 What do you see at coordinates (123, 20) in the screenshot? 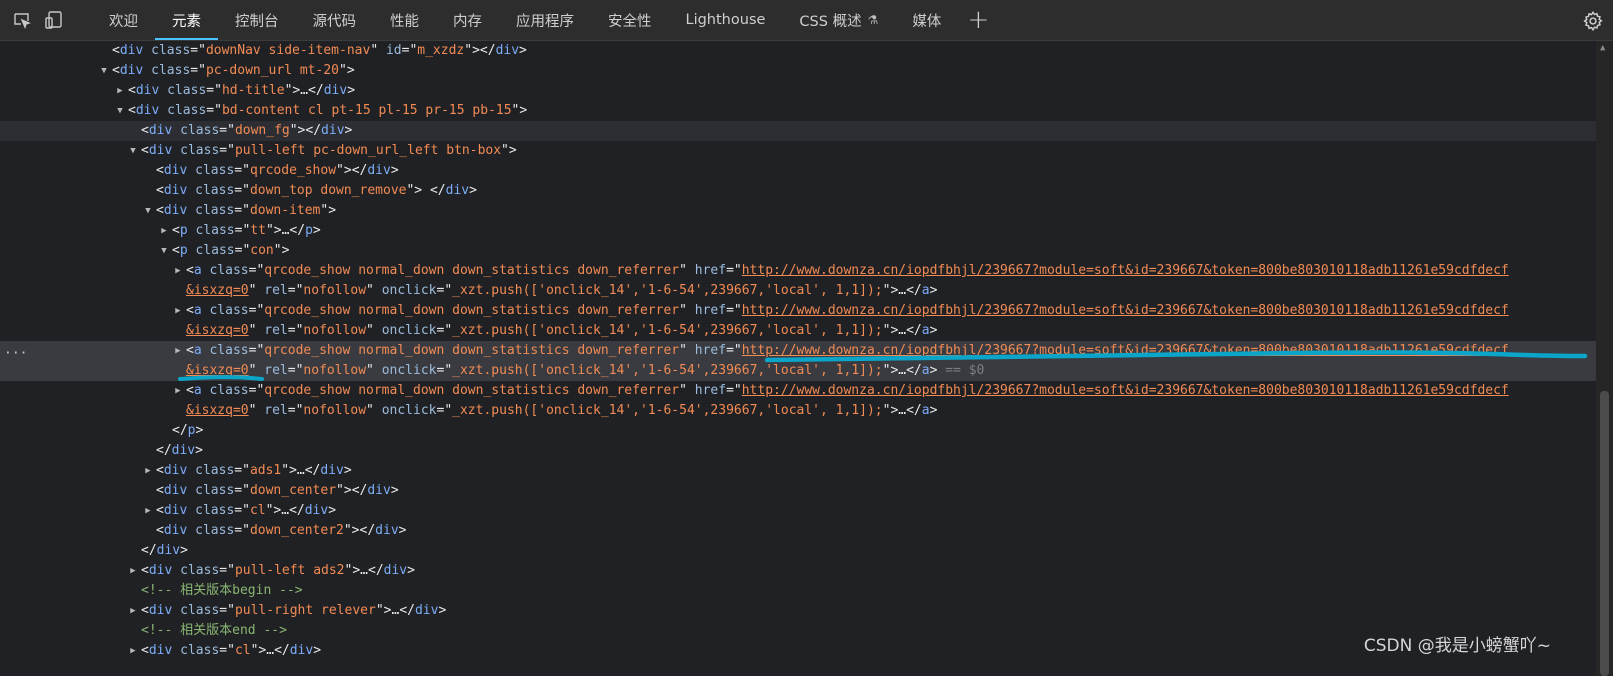
I see `tab-0: 欢迎` at bounding box center [123, 20].